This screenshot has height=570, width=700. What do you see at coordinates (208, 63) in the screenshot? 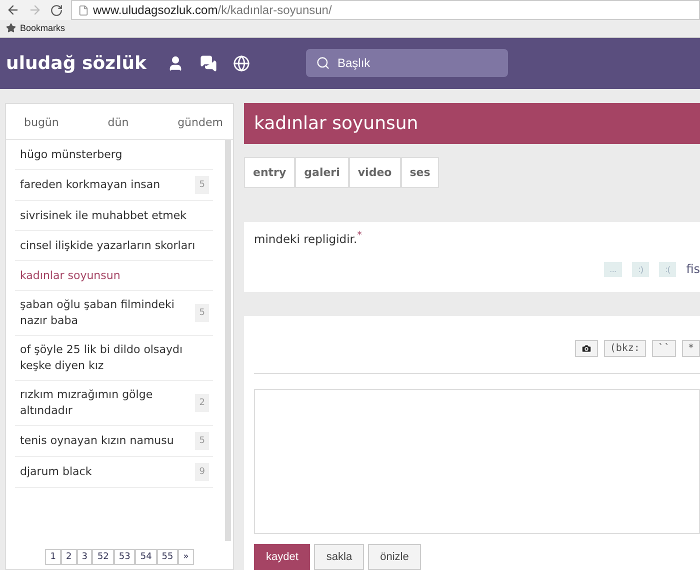
I see `messages-icon` at bounding box center [208, 63].